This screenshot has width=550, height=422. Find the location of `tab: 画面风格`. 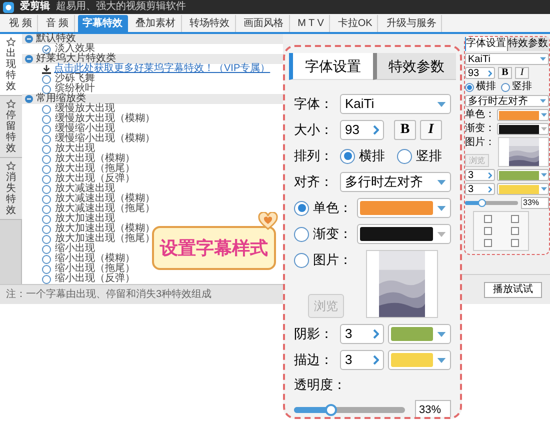

tab: 画面风格 is located at coordinates (264, 23).